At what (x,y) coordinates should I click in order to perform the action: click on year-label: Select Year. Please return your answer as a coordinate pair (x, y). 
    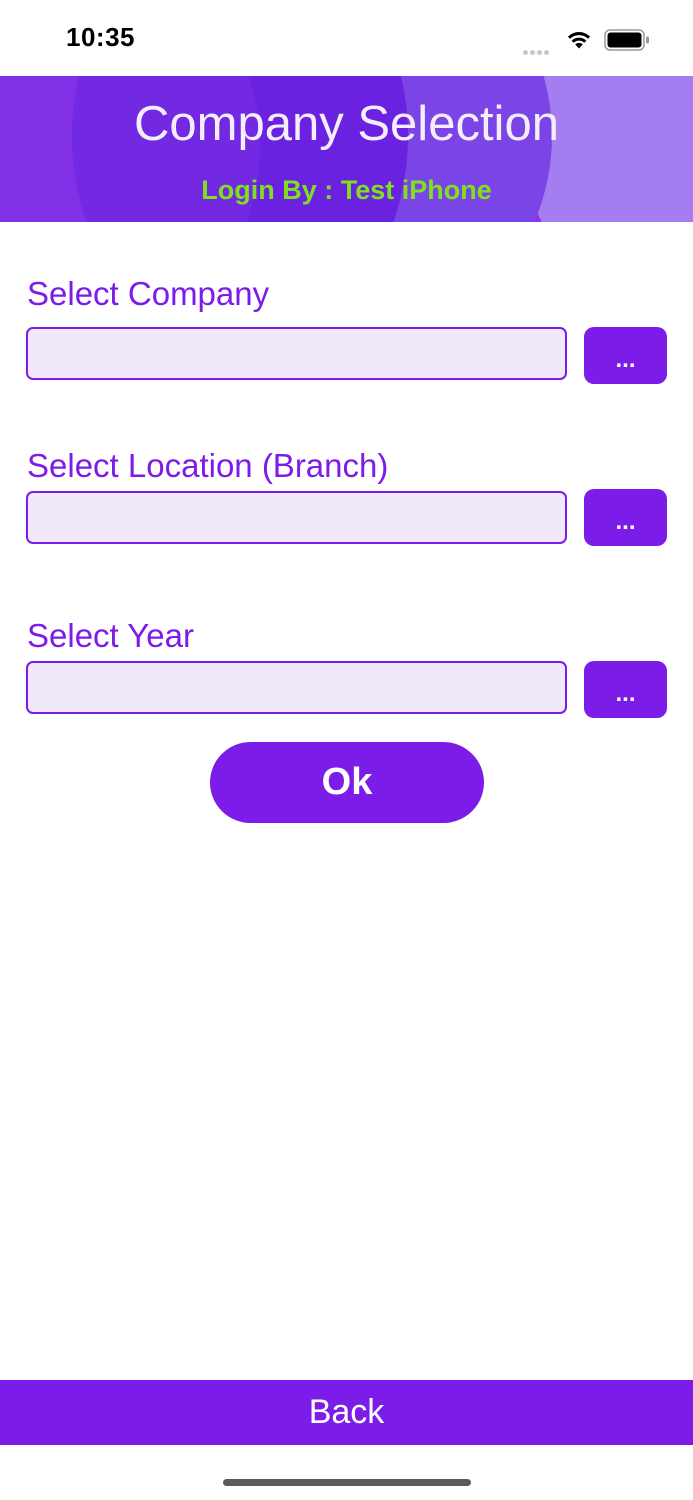
    Looking at the image, I should click on (110, 635).